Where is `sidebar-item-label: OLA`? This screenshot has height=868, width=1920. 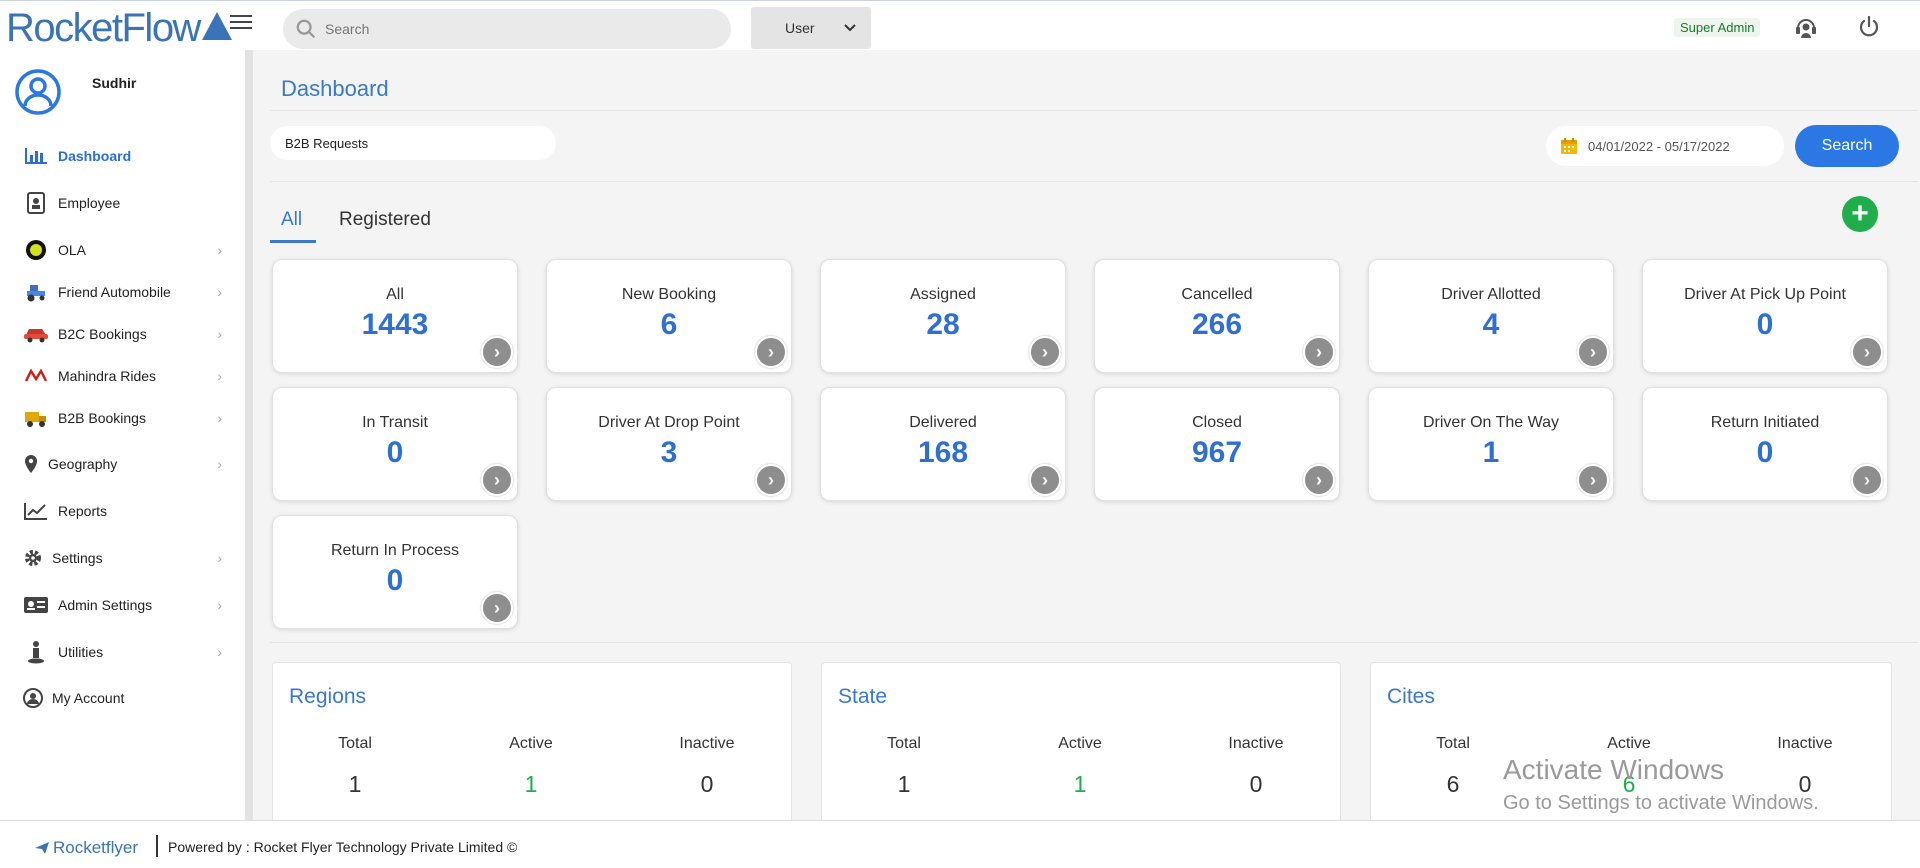
sidebar-item-label: OLA is located at coordinates (72, 250).